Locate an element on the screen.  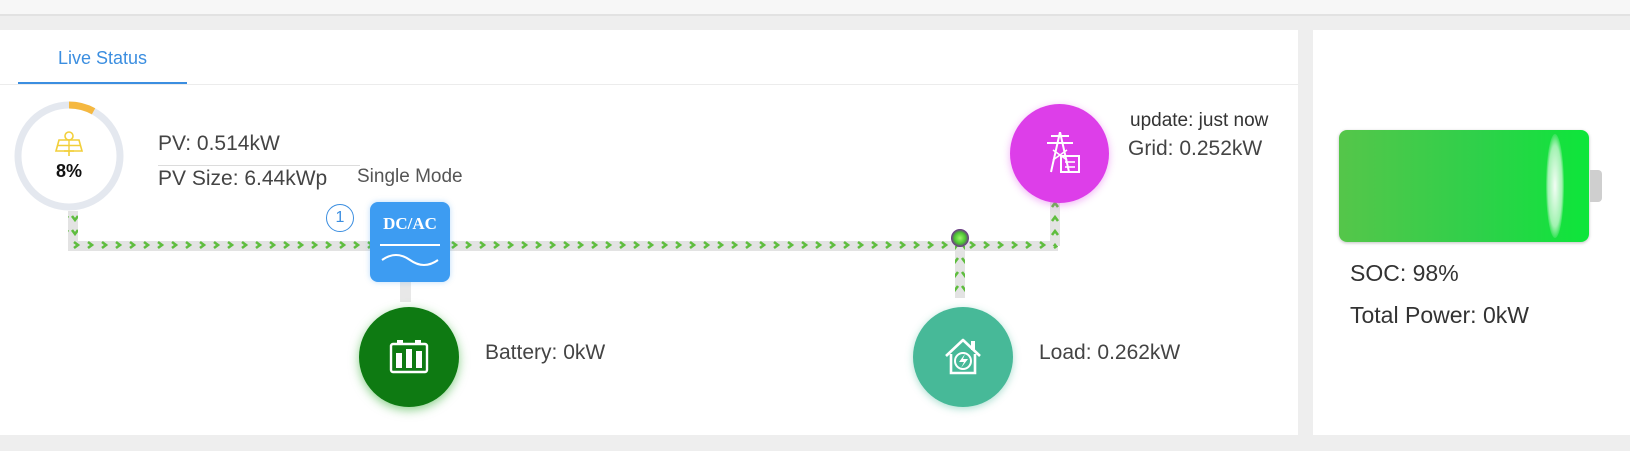
solar-panel-icon is located at coordinates (69, 143).